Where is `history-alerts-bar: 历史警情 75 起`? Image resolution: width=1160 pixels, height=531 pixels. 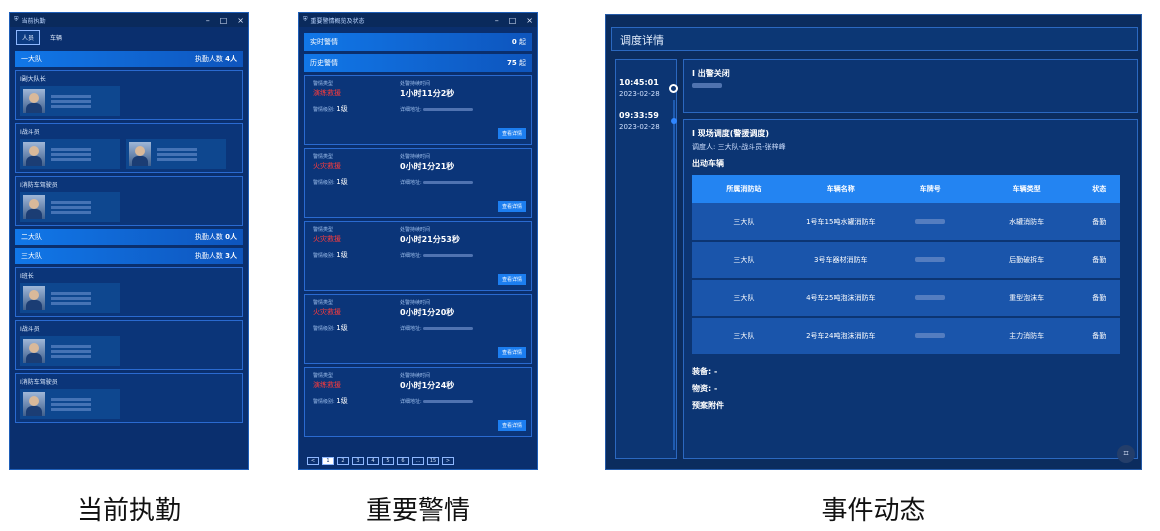
history-alerts-bar: 历史警情 75 起 is located at coordinates (418, 63).